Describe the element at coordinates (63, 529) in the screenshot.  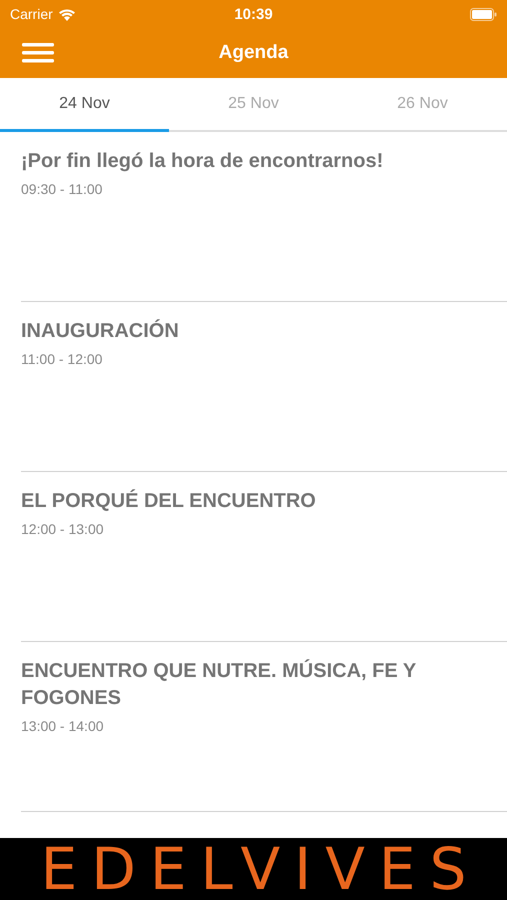
I see `session-time: 12:00 - 13:00` at that location.